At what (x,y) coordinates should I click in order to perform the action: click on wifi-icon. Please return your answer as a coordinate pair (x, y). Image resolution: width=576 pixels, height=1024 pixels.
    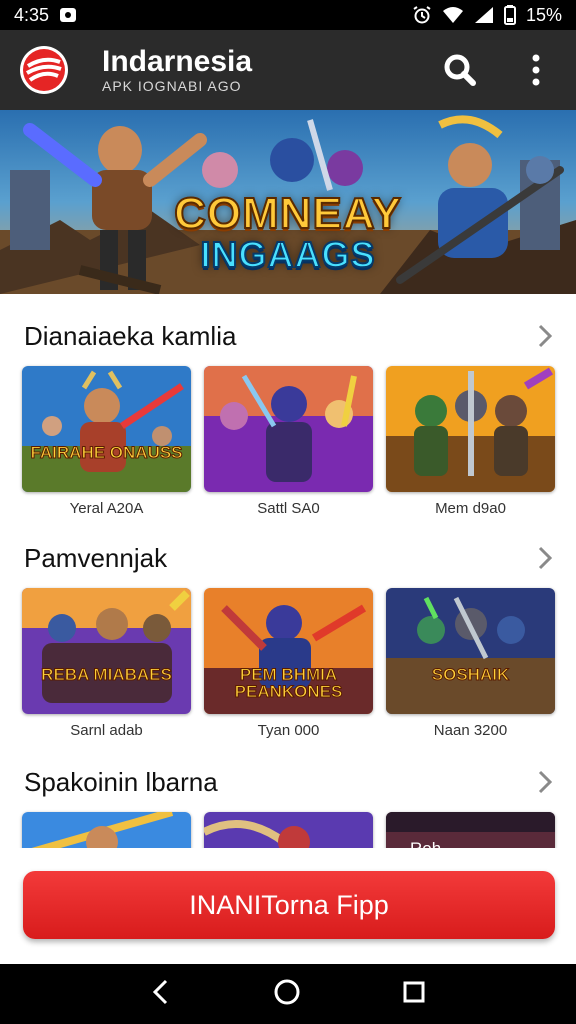
    Looking at the image, I should click on (453, 15).